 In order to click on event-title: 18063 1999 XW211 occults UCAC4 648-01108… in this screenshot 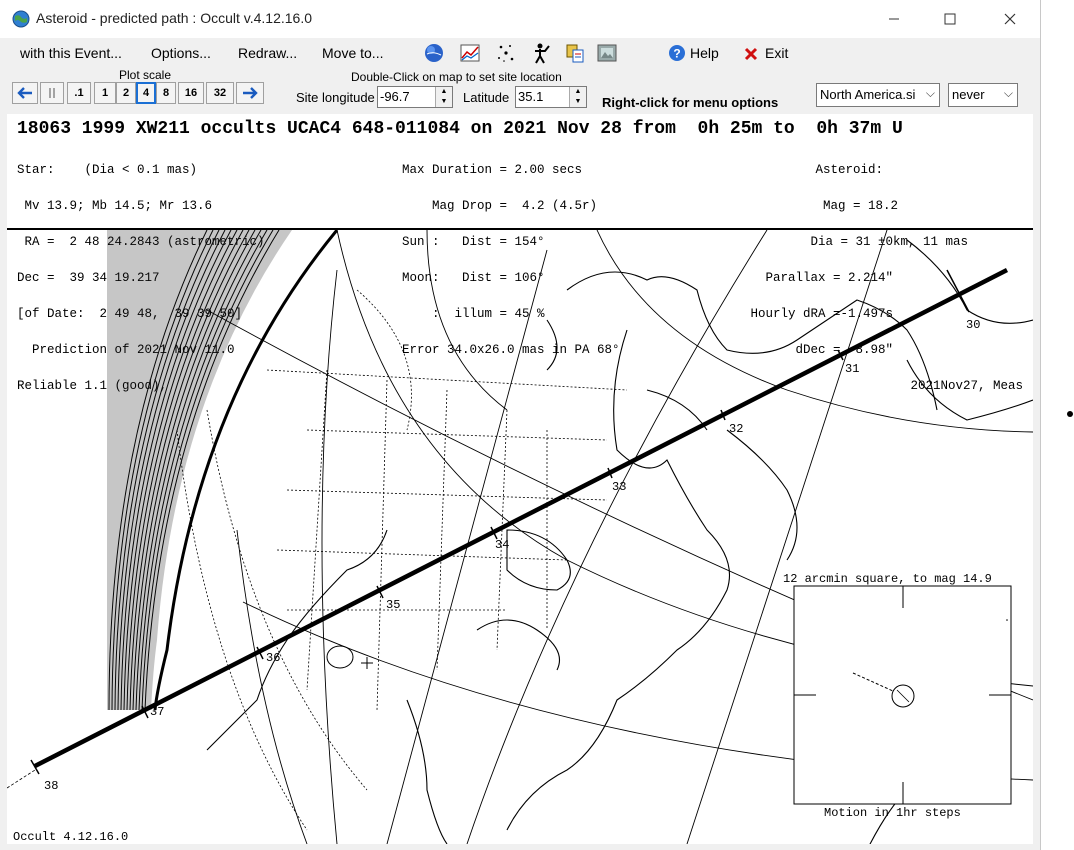, I will do `click(460, 129)`.